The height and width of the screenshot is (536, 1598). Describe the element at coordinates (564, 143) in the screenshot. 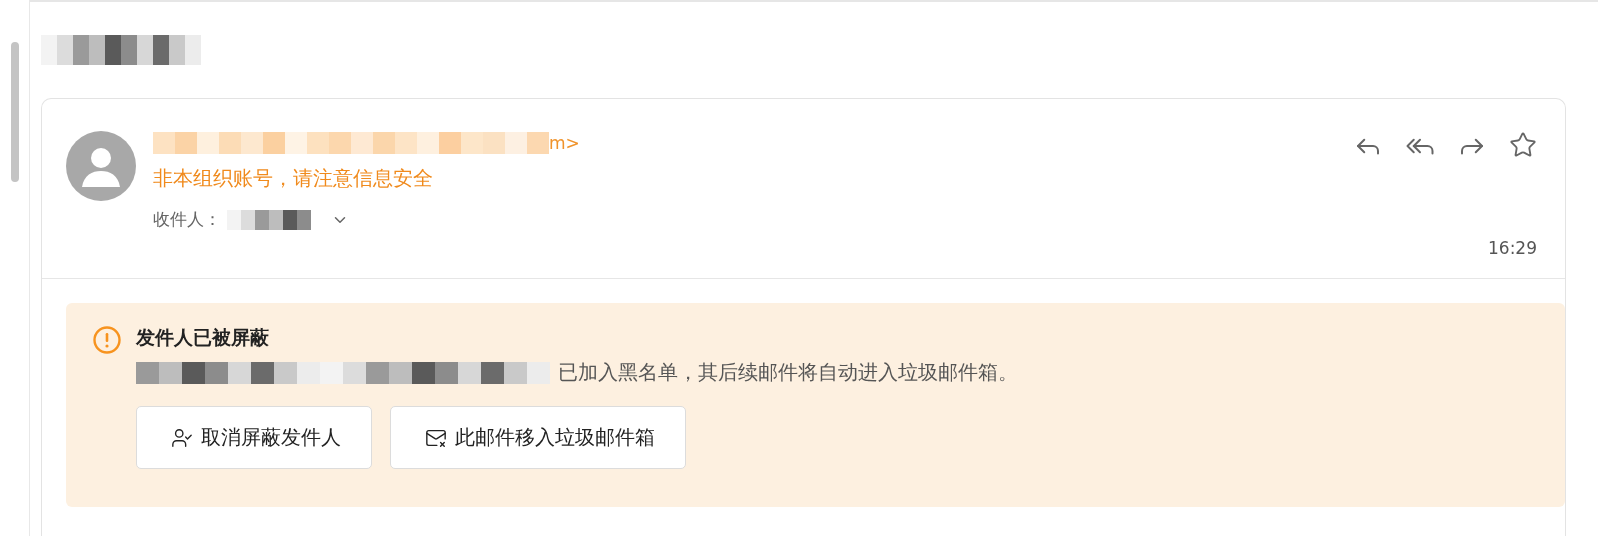

I see `sender-address: m>` at that location.